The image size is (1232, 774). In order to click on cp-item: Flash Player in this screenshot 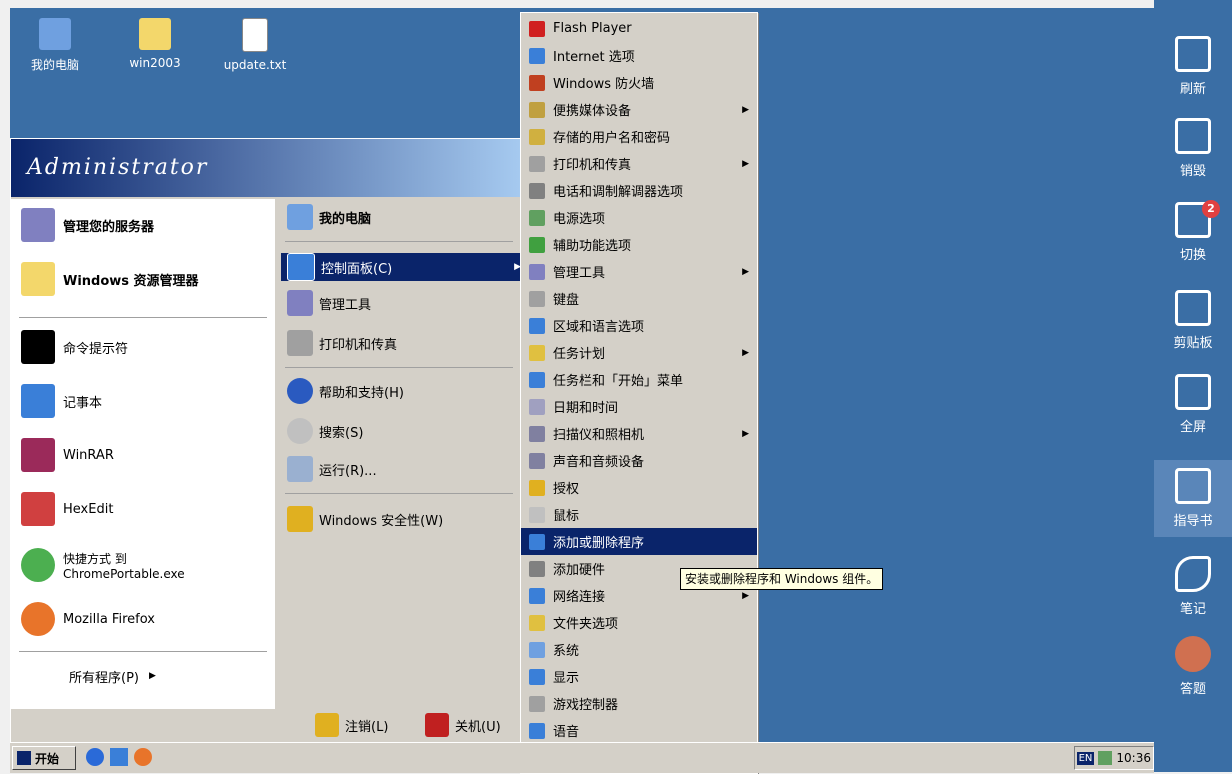, I will do `click(639, 28)`.